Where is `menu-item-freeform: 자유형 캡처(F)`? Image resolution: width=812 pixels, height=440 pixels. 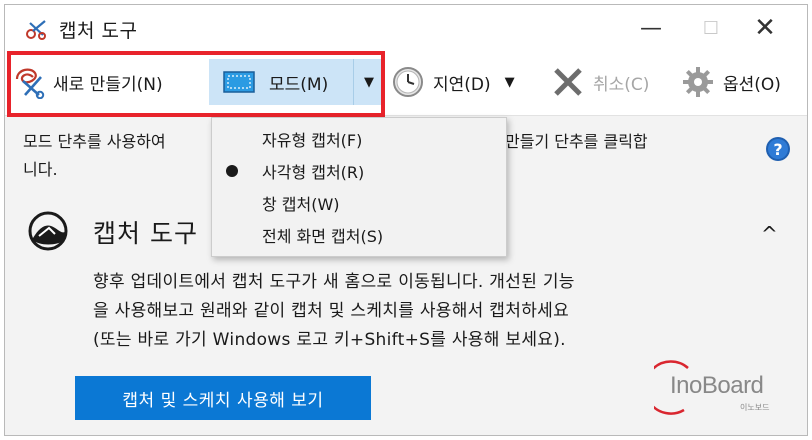
menu-item-freeform: 자유형 캡처(F) is located at coordinates (359, 139).